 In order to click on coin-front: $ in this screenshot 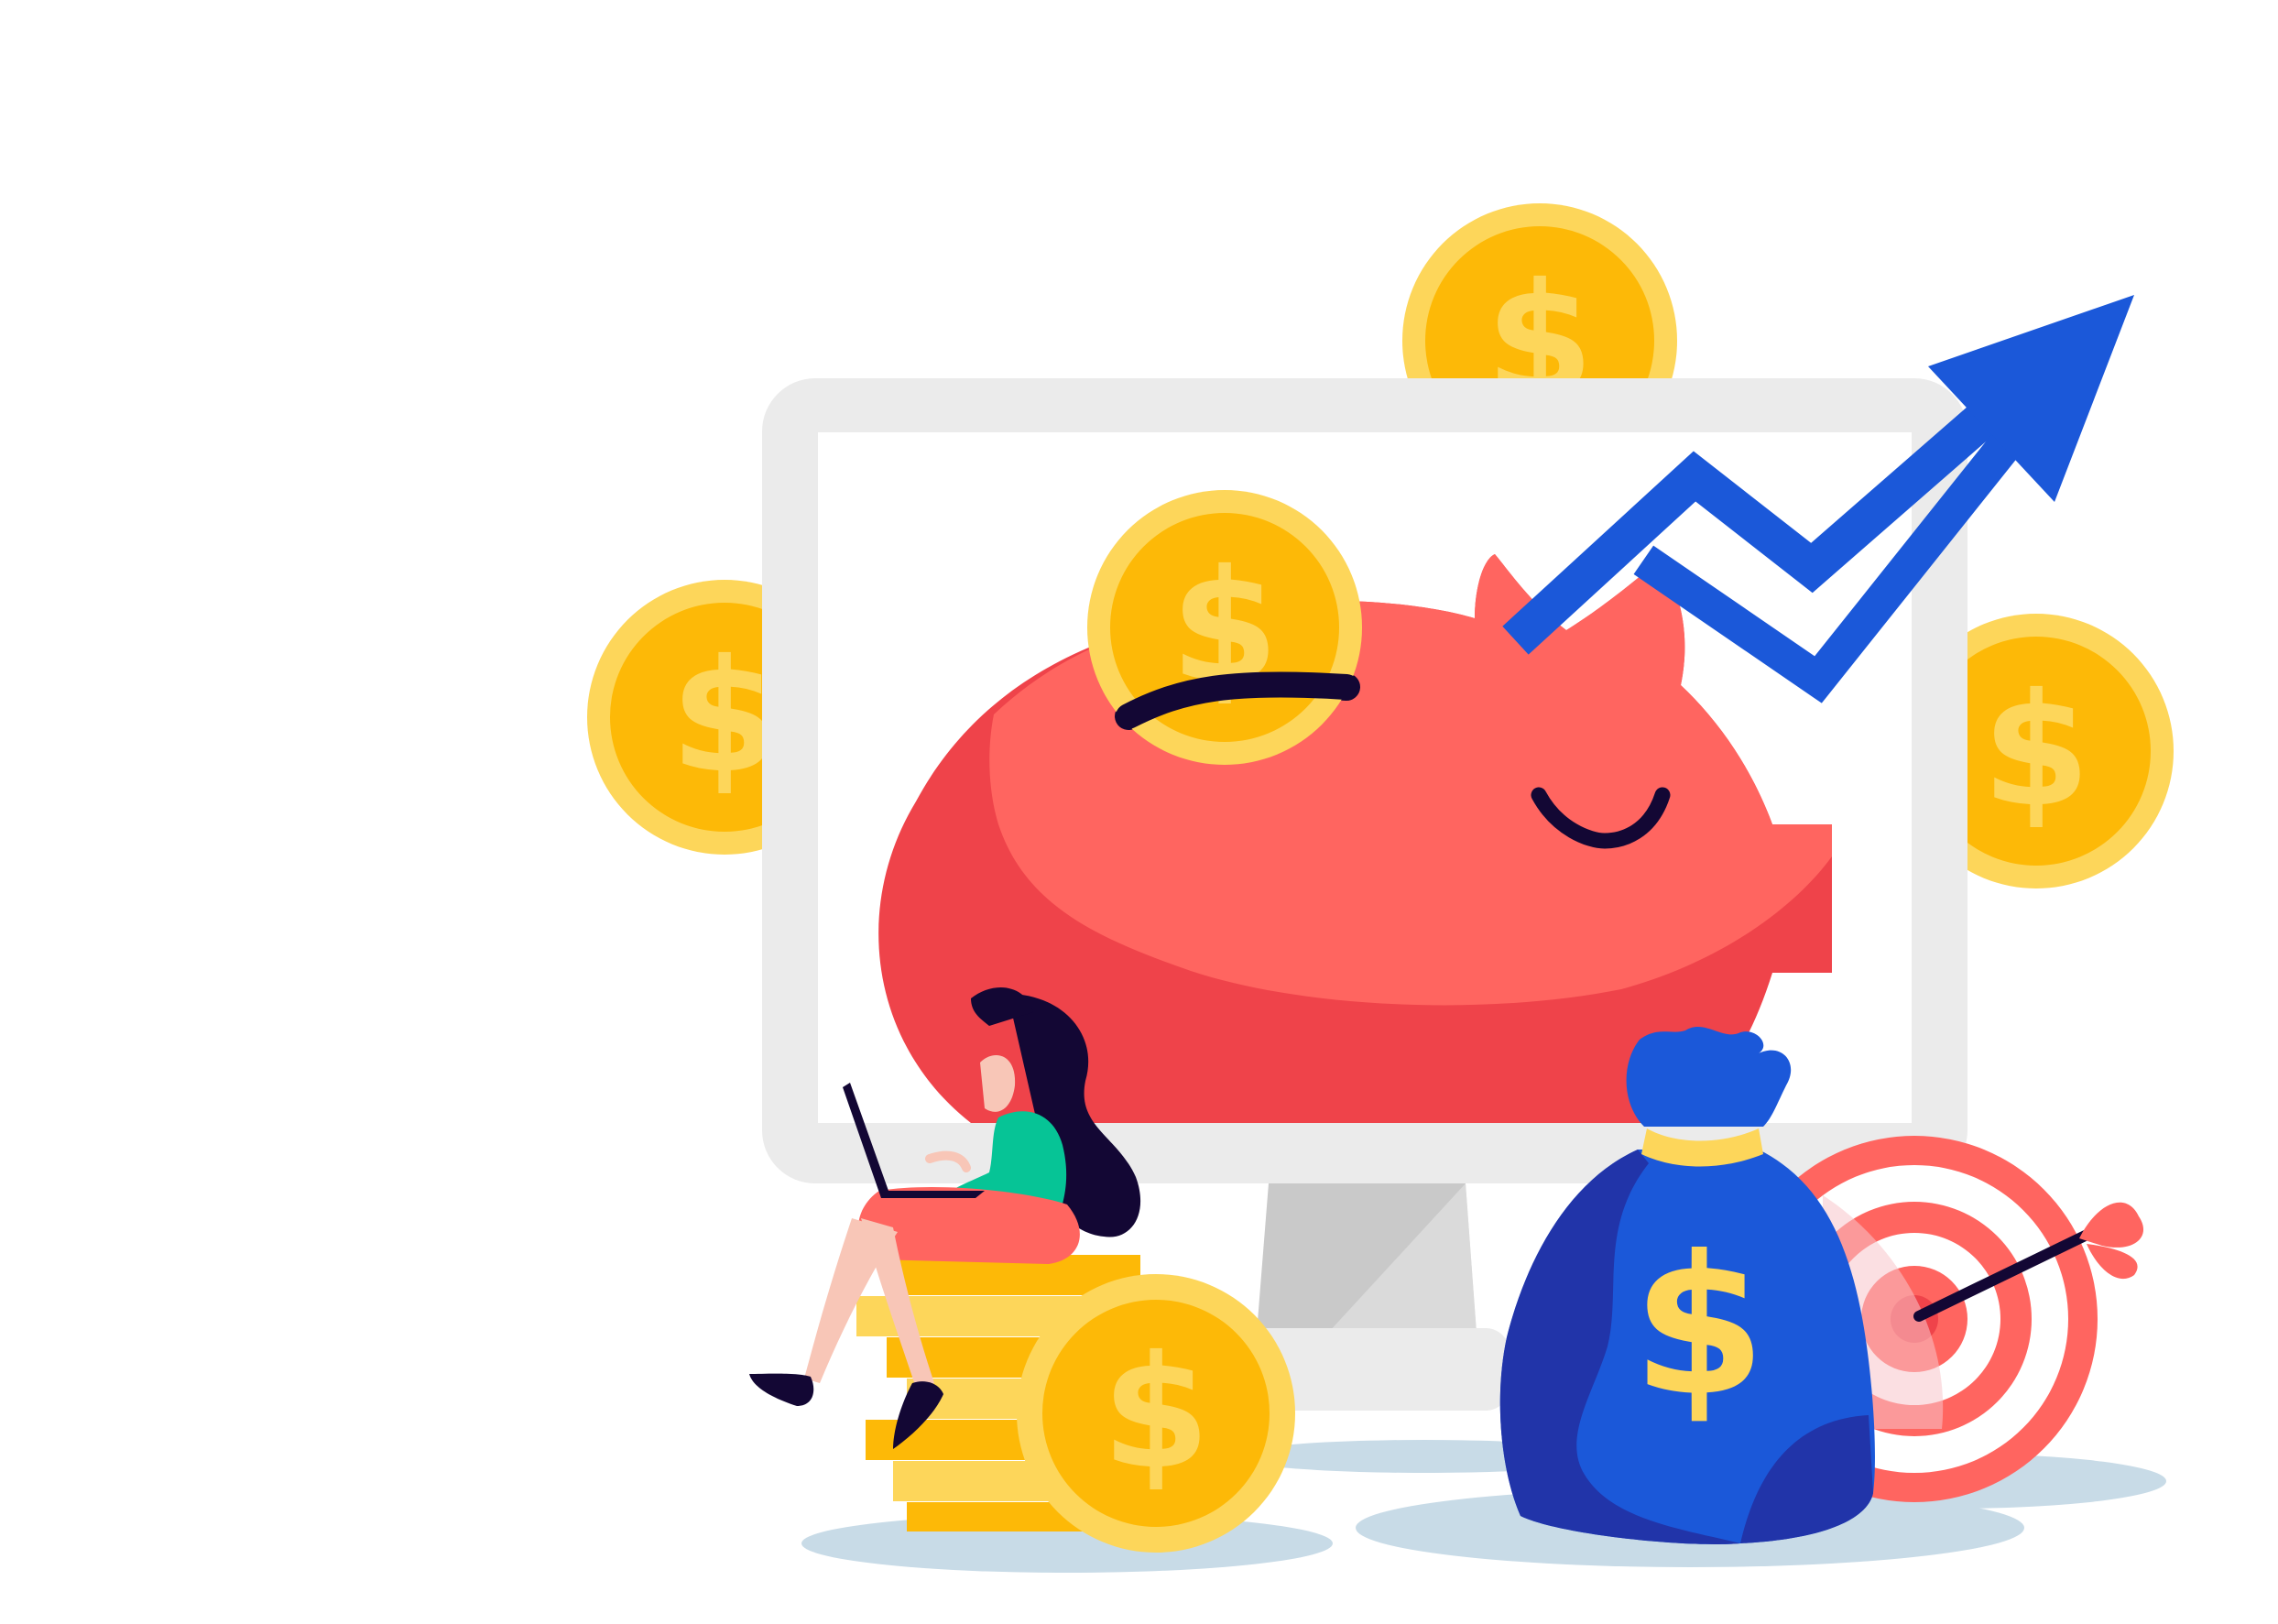, I will do `click(1156, 1413)`.